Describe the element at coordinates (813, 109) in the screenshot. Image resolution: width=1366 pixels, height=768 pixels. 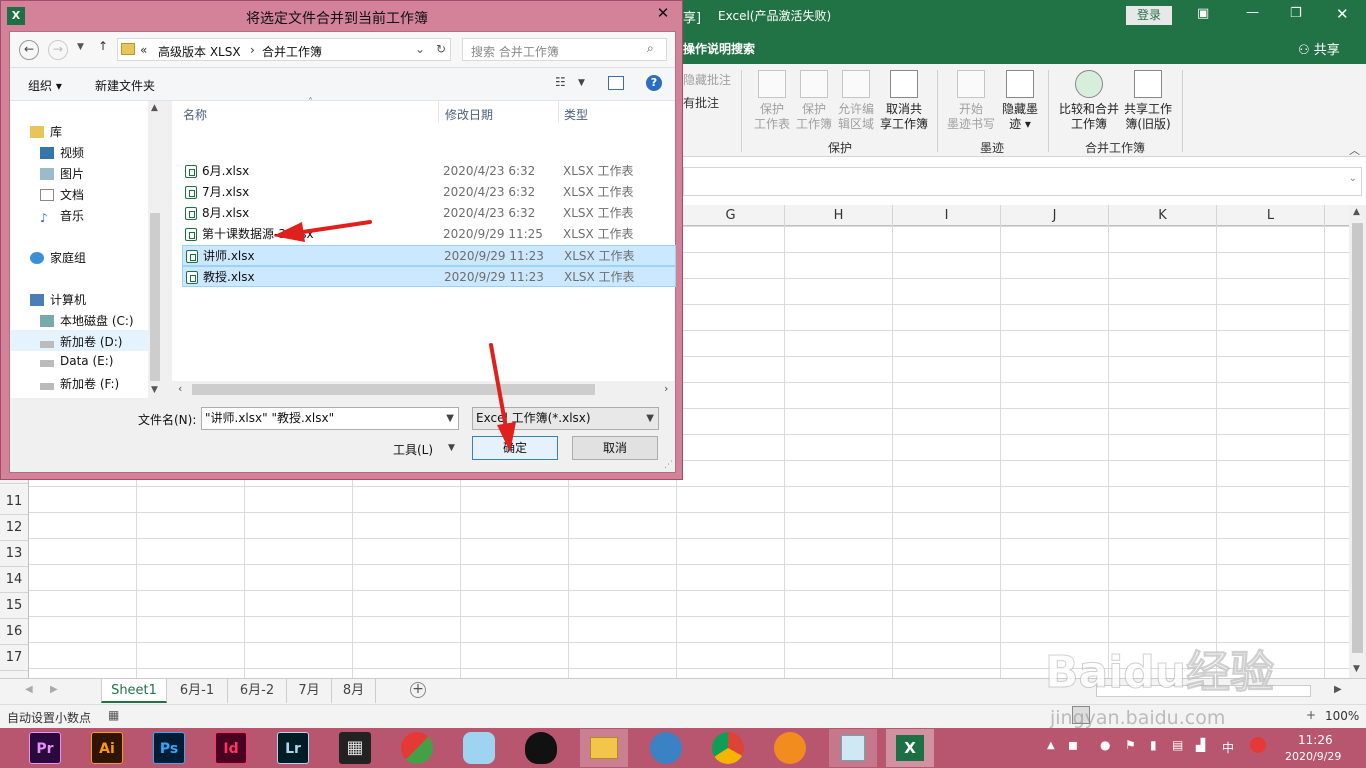
I see `protect-workbook-l1: 保护` at that location.